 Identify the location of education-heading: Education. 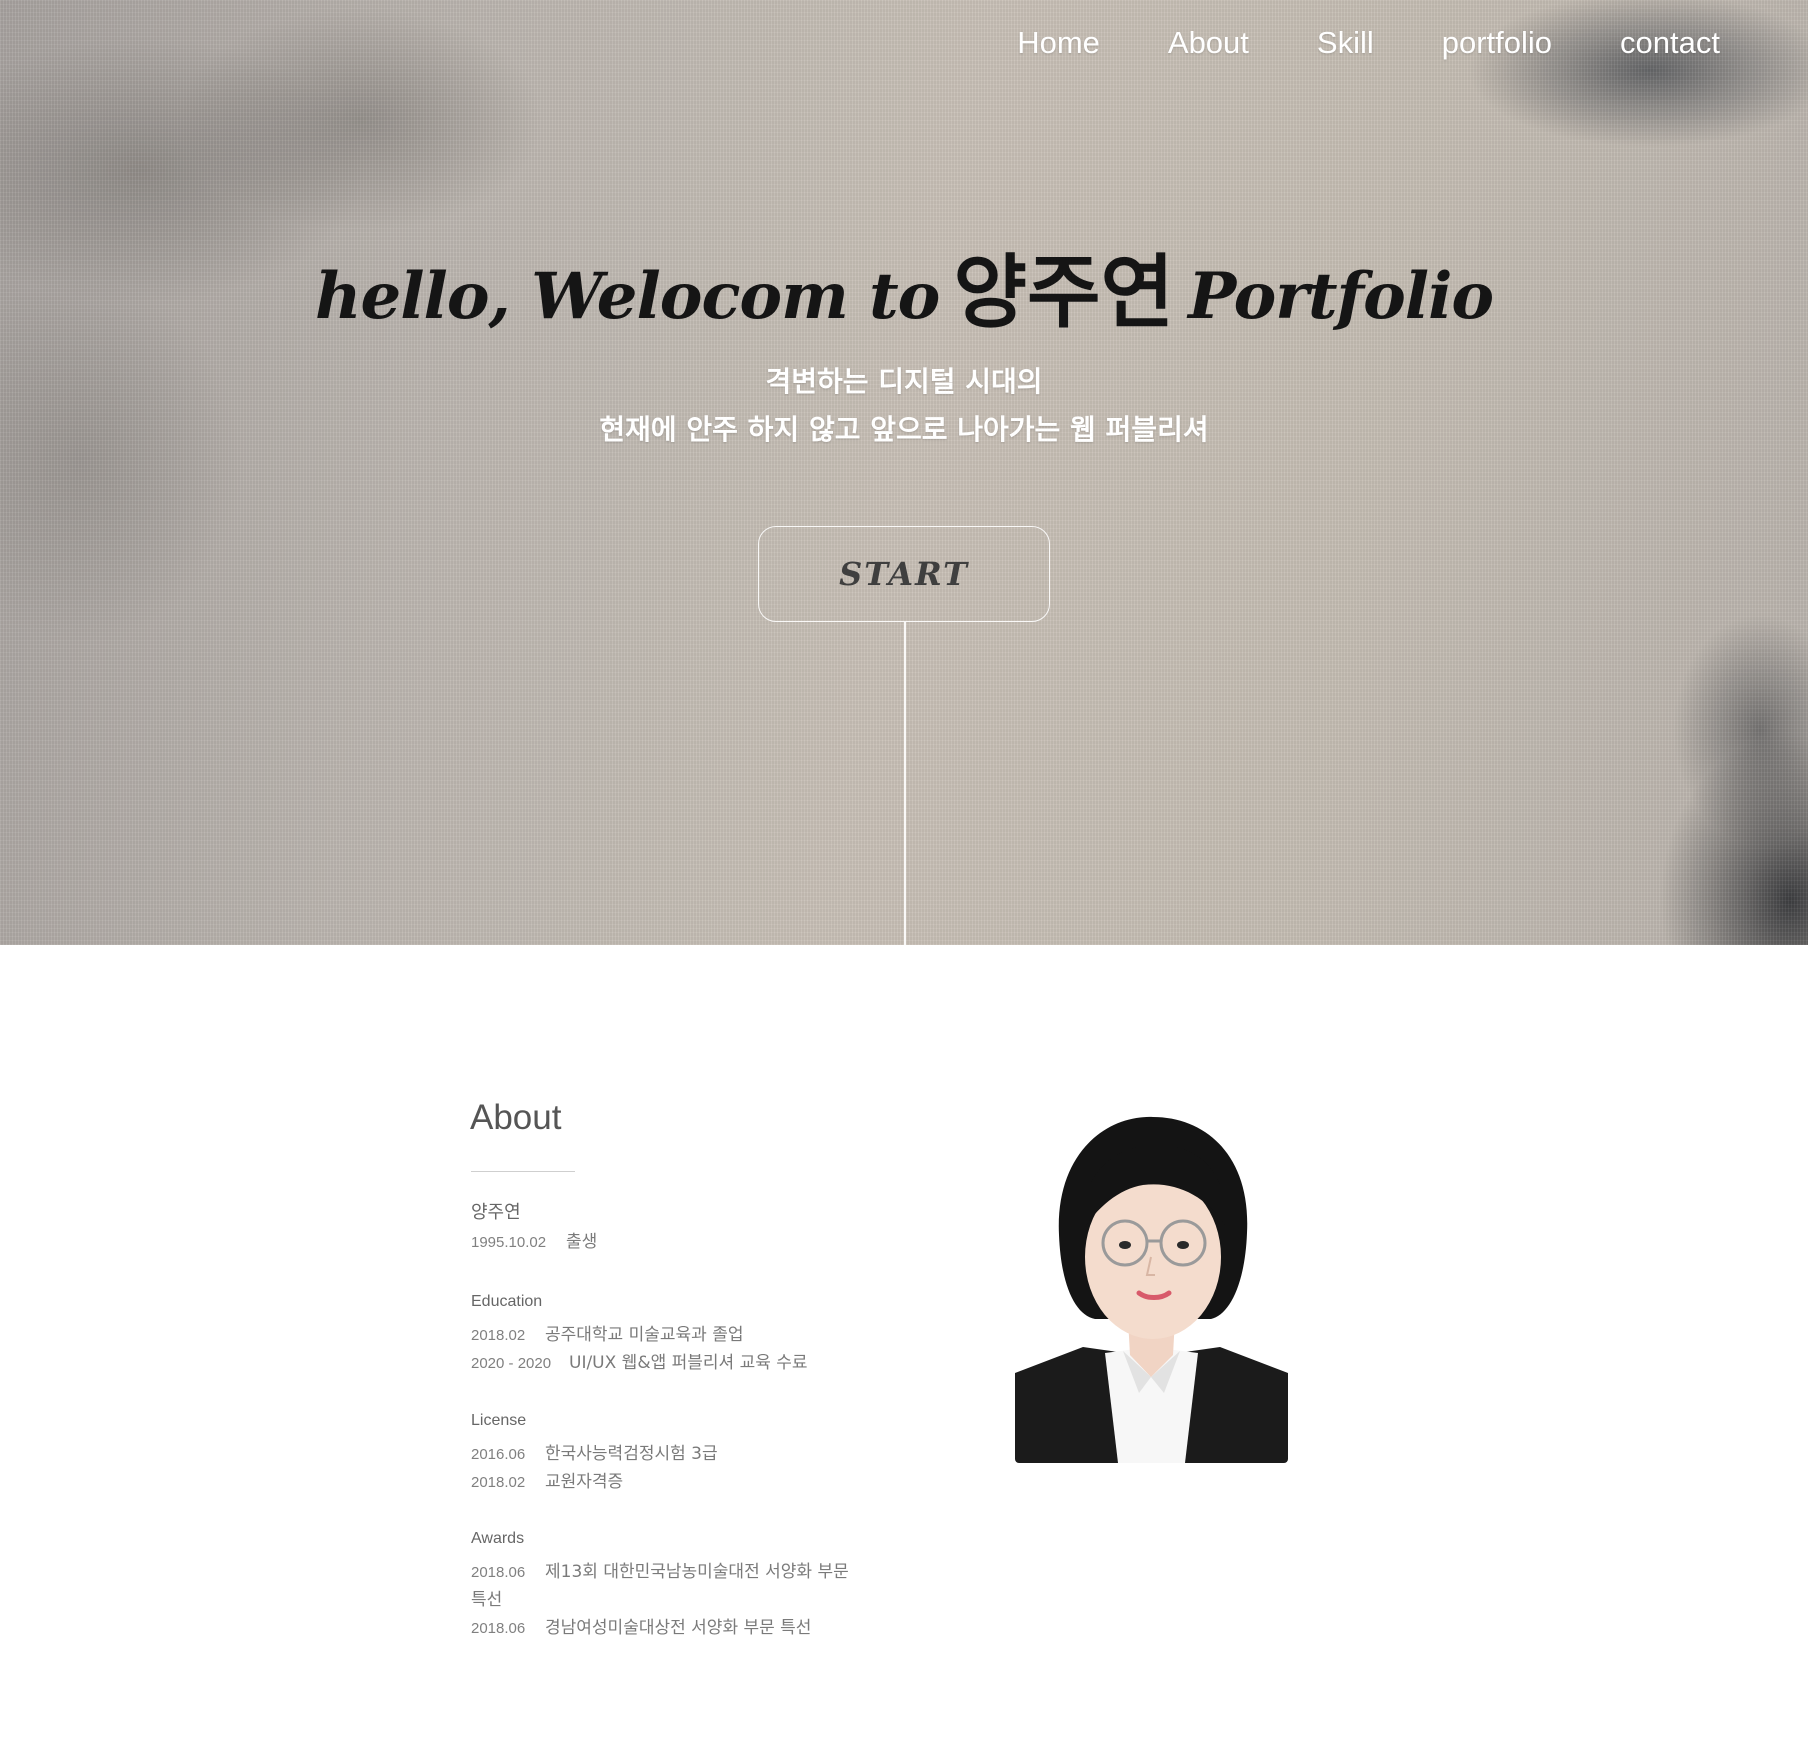
(507, 1301).